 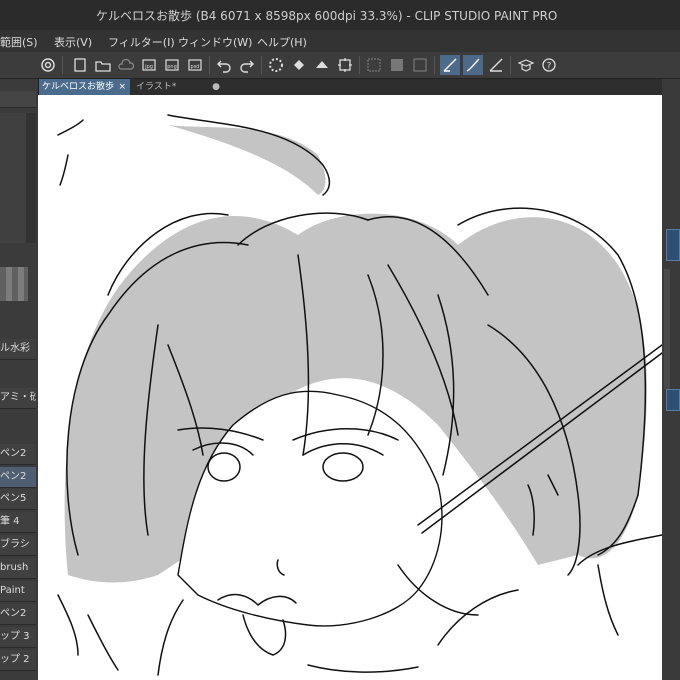 What do you see at coordinates (340, 41) in the screenshot?
I see `menu-bar: 範囲(S) 表示(V) フィルター(I) ウィンドウ(W) ヘルプ(H)` at bounding box center [340, 41].